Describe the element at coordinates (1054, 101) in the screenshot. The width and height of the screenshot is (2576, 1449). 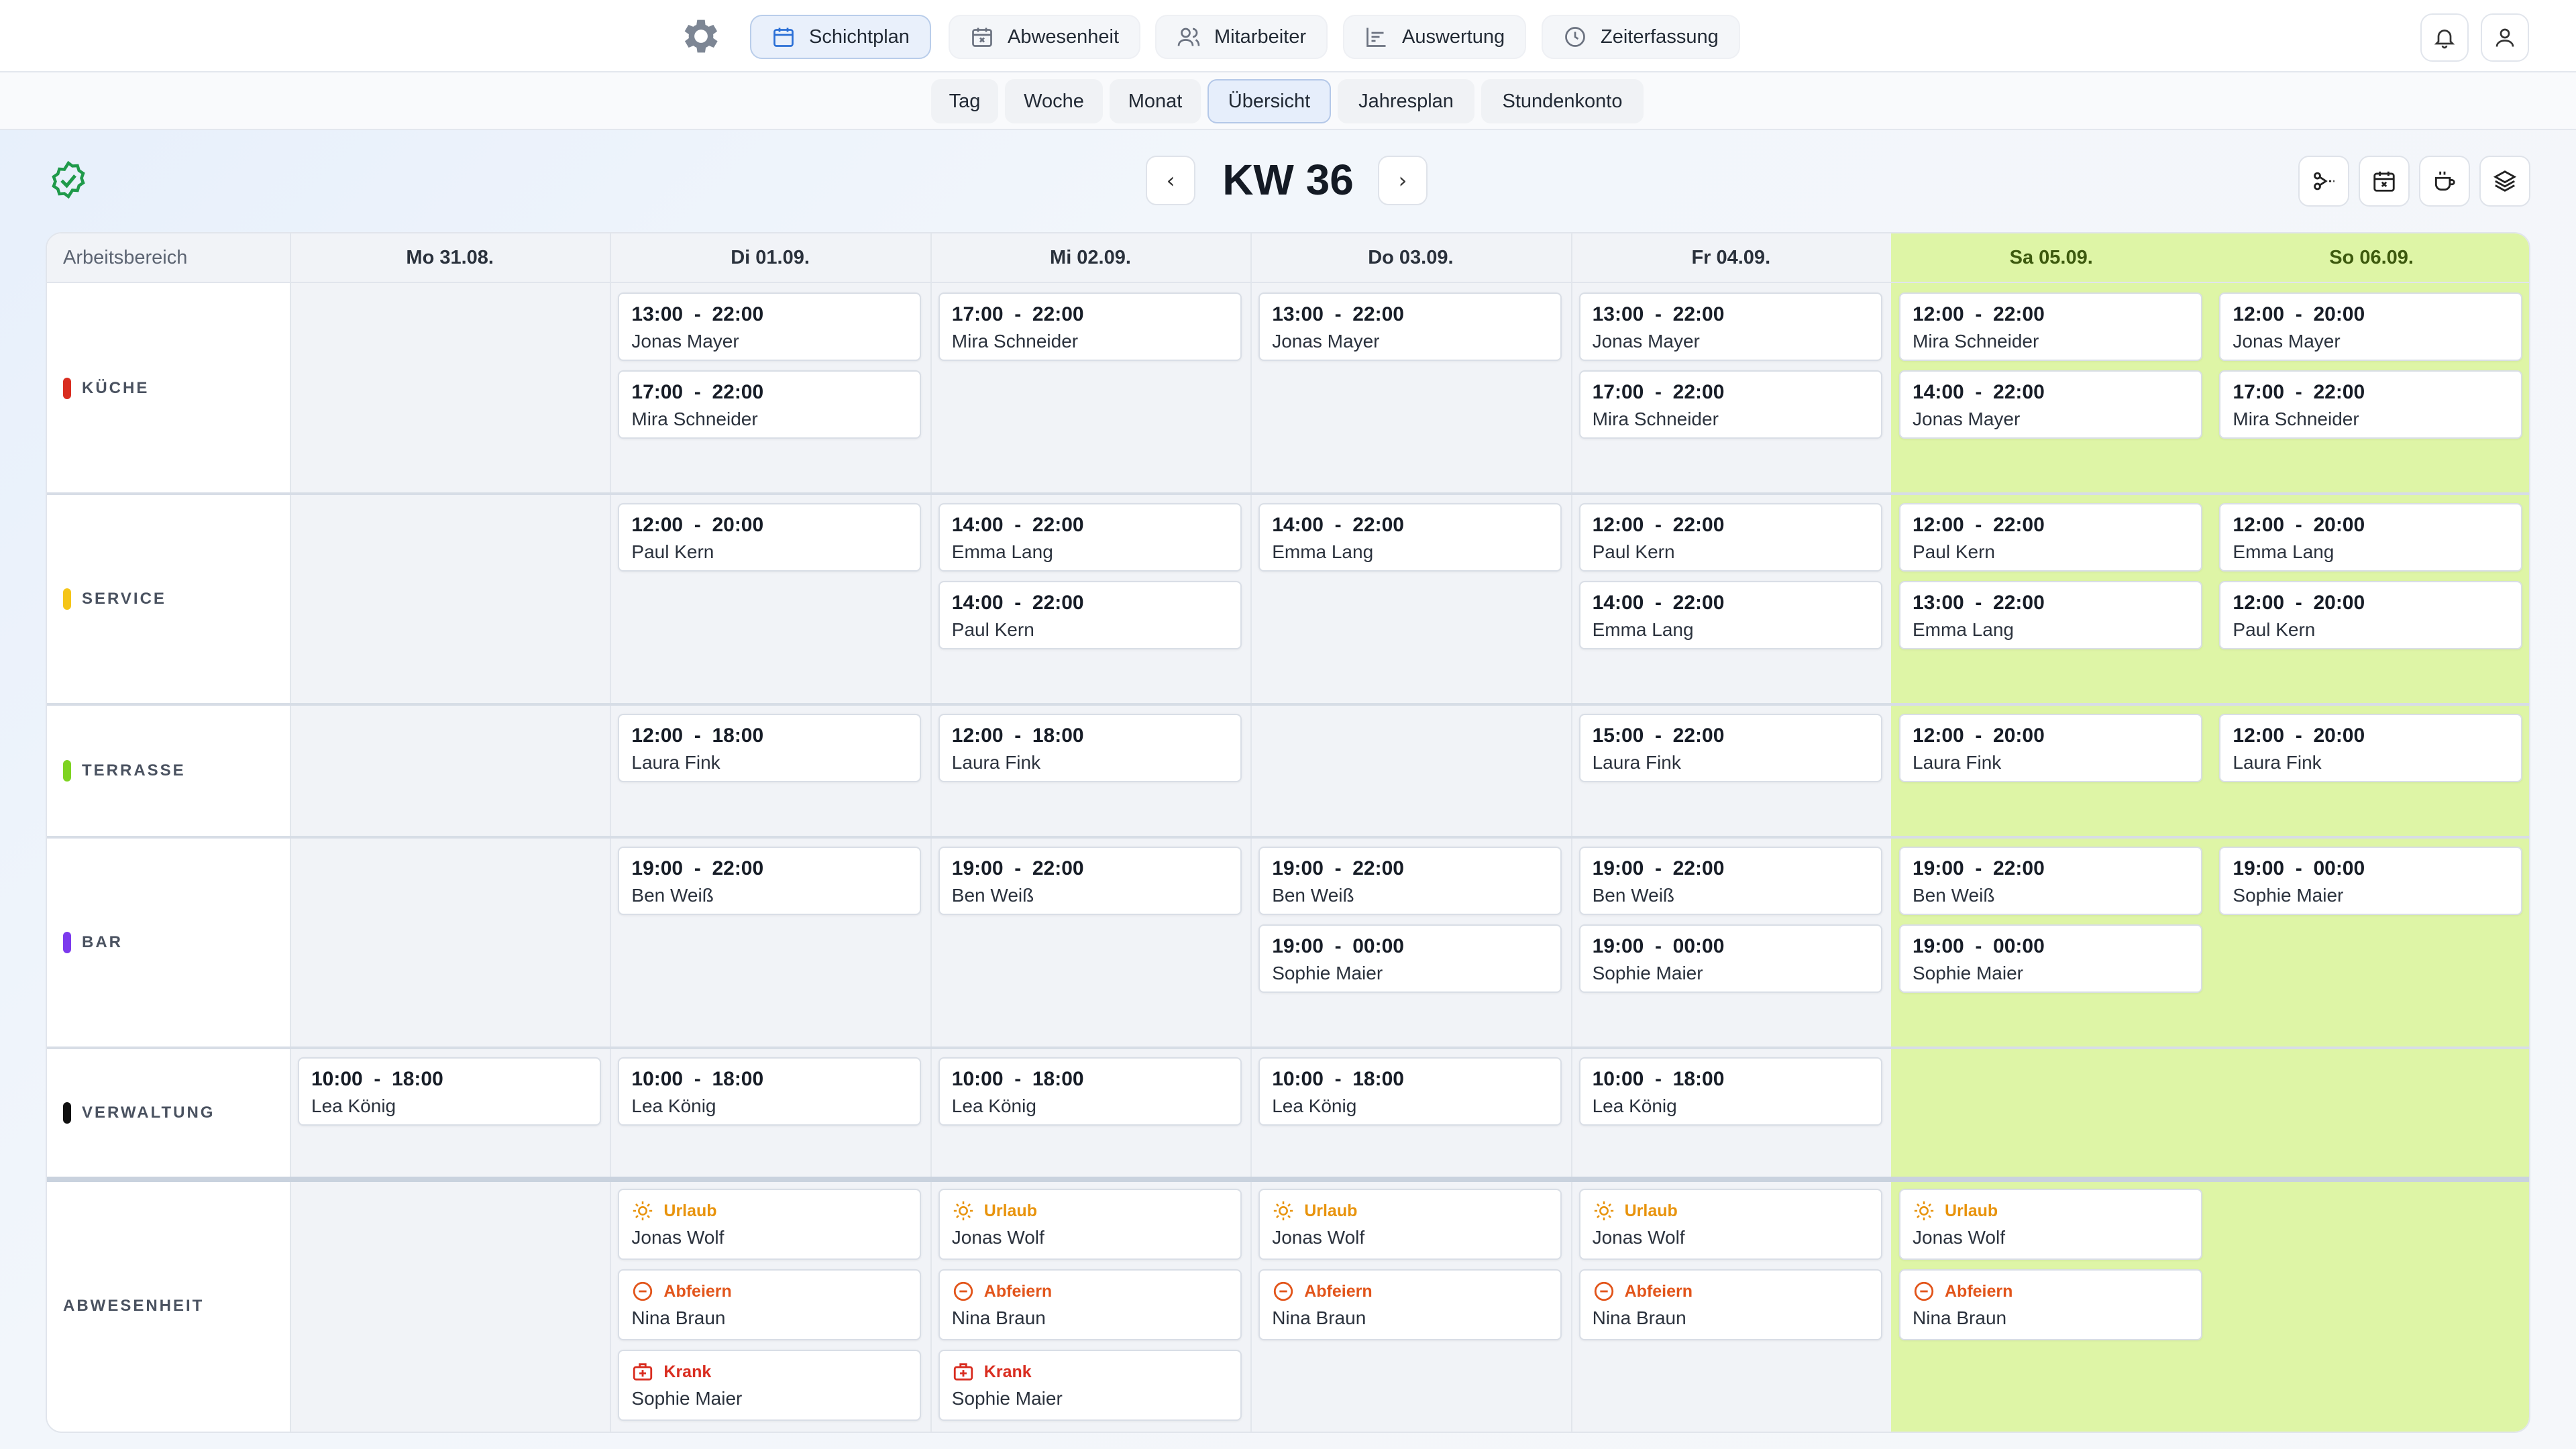
I see `tab-woche: Woche` at that location.